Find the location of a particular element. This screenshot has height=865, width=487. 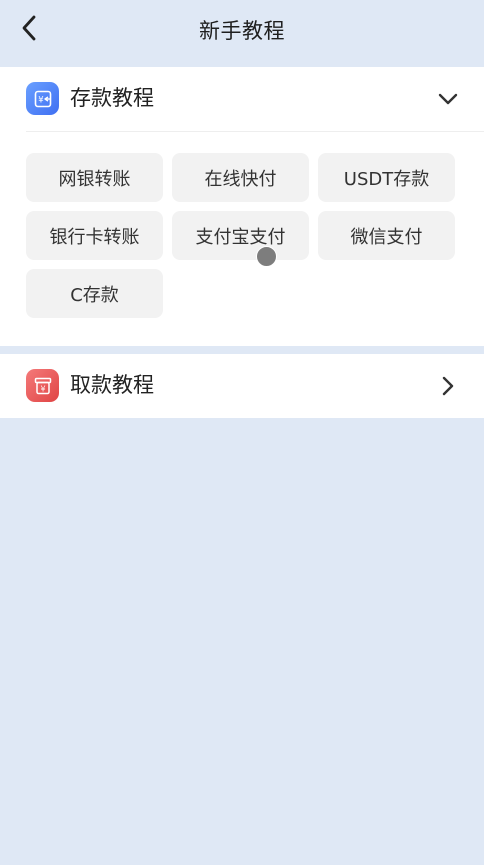

chevron-left-icon is located at coordinates (30, 30).